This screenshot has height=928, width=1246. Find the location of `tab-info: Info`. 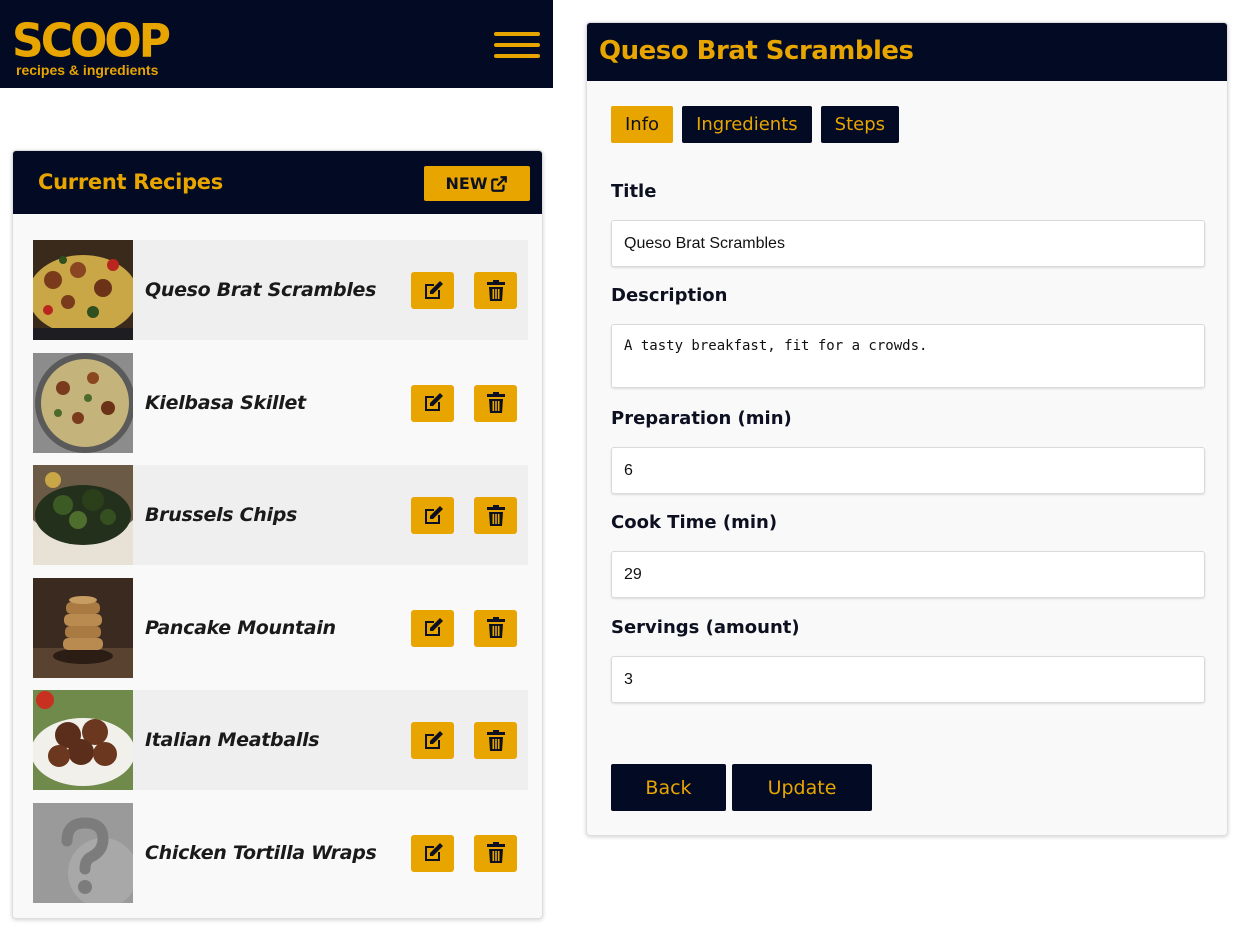

tab-info: Info is located at coordinates (642, 124).